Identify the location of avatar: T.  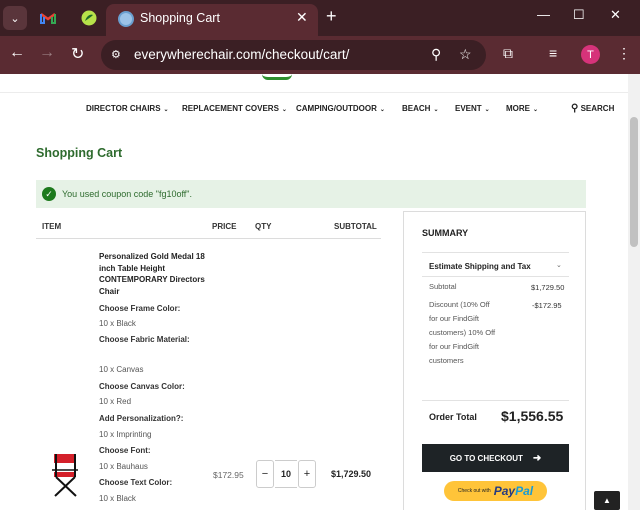
(590, 54).